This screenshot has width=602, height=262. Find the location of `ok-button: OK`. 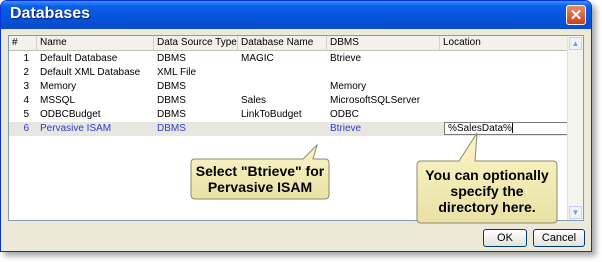

ok-button: OK is located at coordinates (505, 238).